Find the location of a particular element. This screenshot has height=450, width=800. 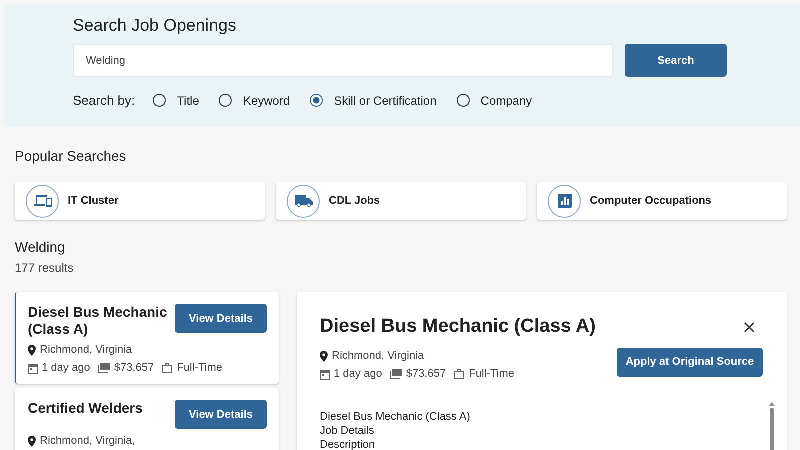

results-count: 177 results is located at coordinates (45, 268).